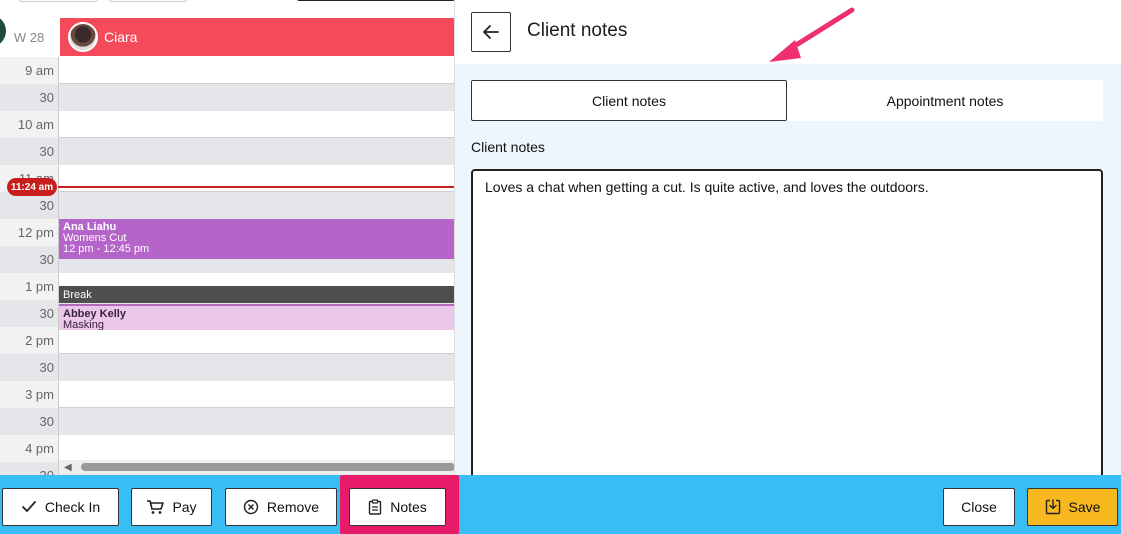 The height and width of the screenshot is (534, 1121). I want to click on week-label: W 28, so click(29, 37).